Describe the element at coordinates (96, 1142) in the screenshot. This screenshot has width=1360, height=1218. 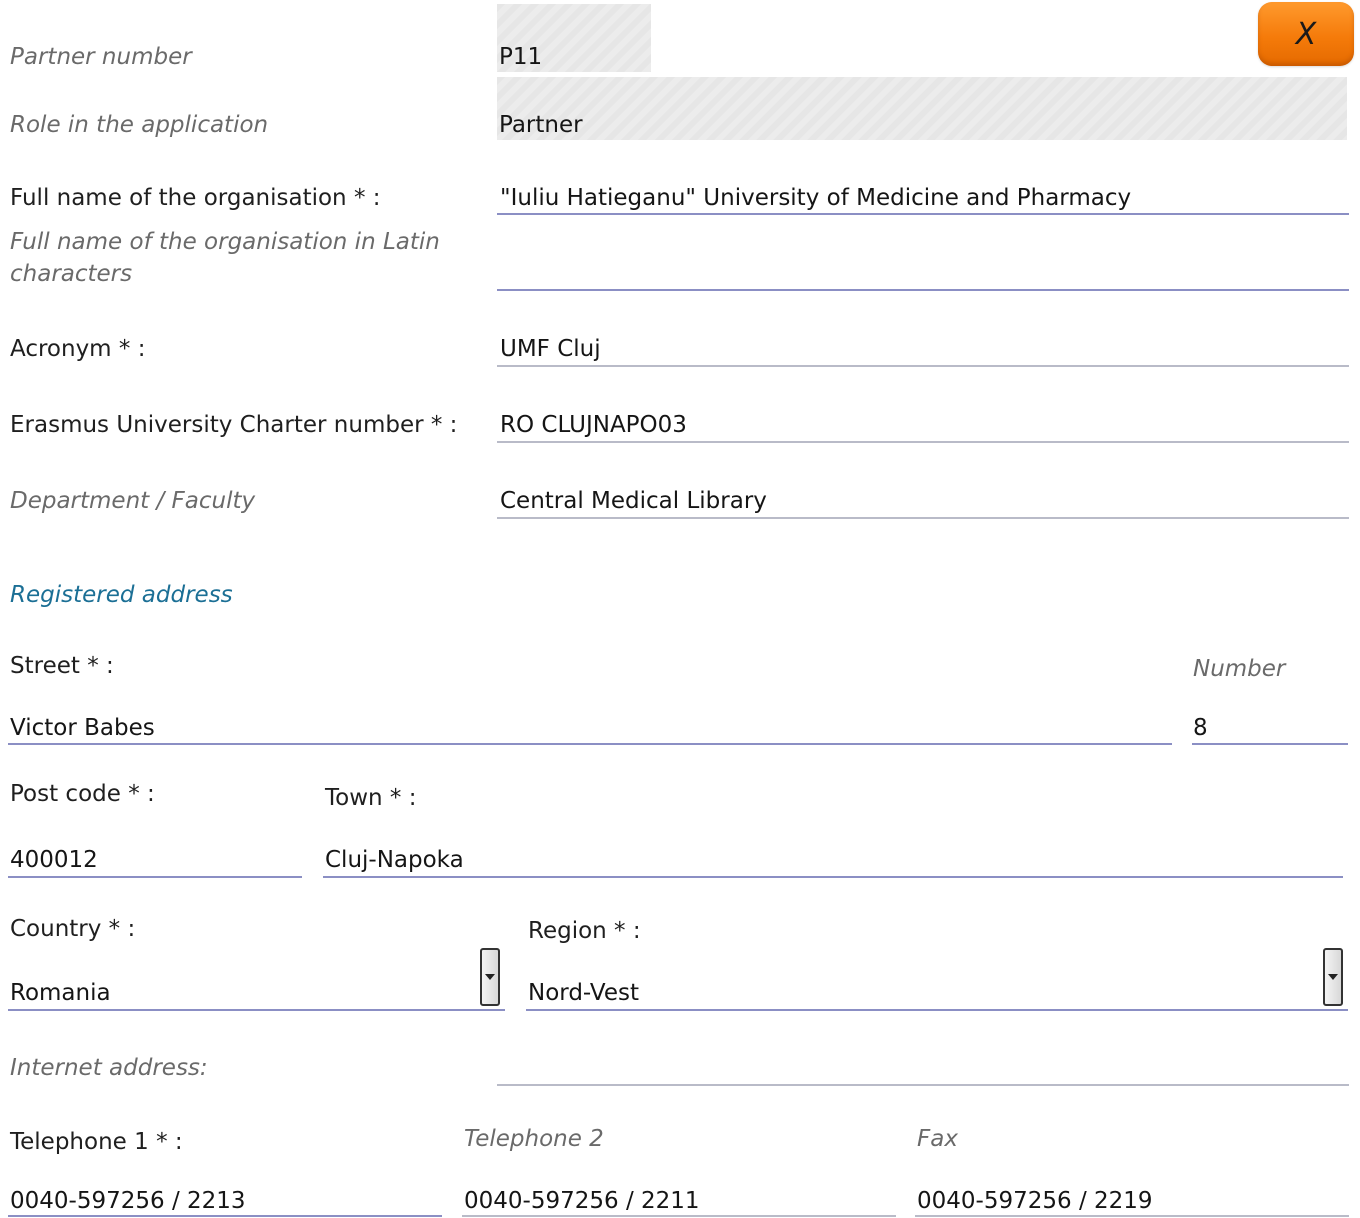
I see `telephone1-label: Telephone 1 * :` at that location.